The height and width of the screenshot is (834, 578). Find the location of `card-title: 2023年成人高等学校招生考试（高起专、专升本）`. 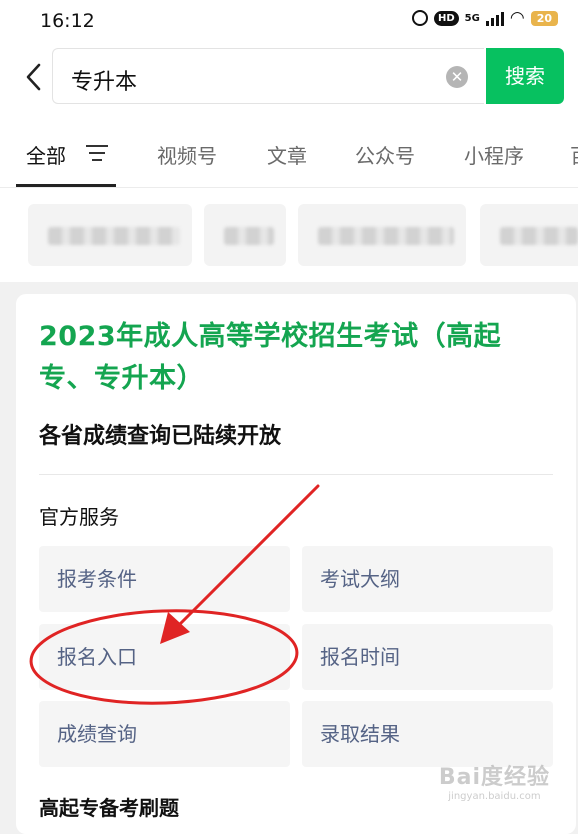

card-title: 2023年成人高等学校招生考试（高起专、专升本） is located at coordinates (289, 358).